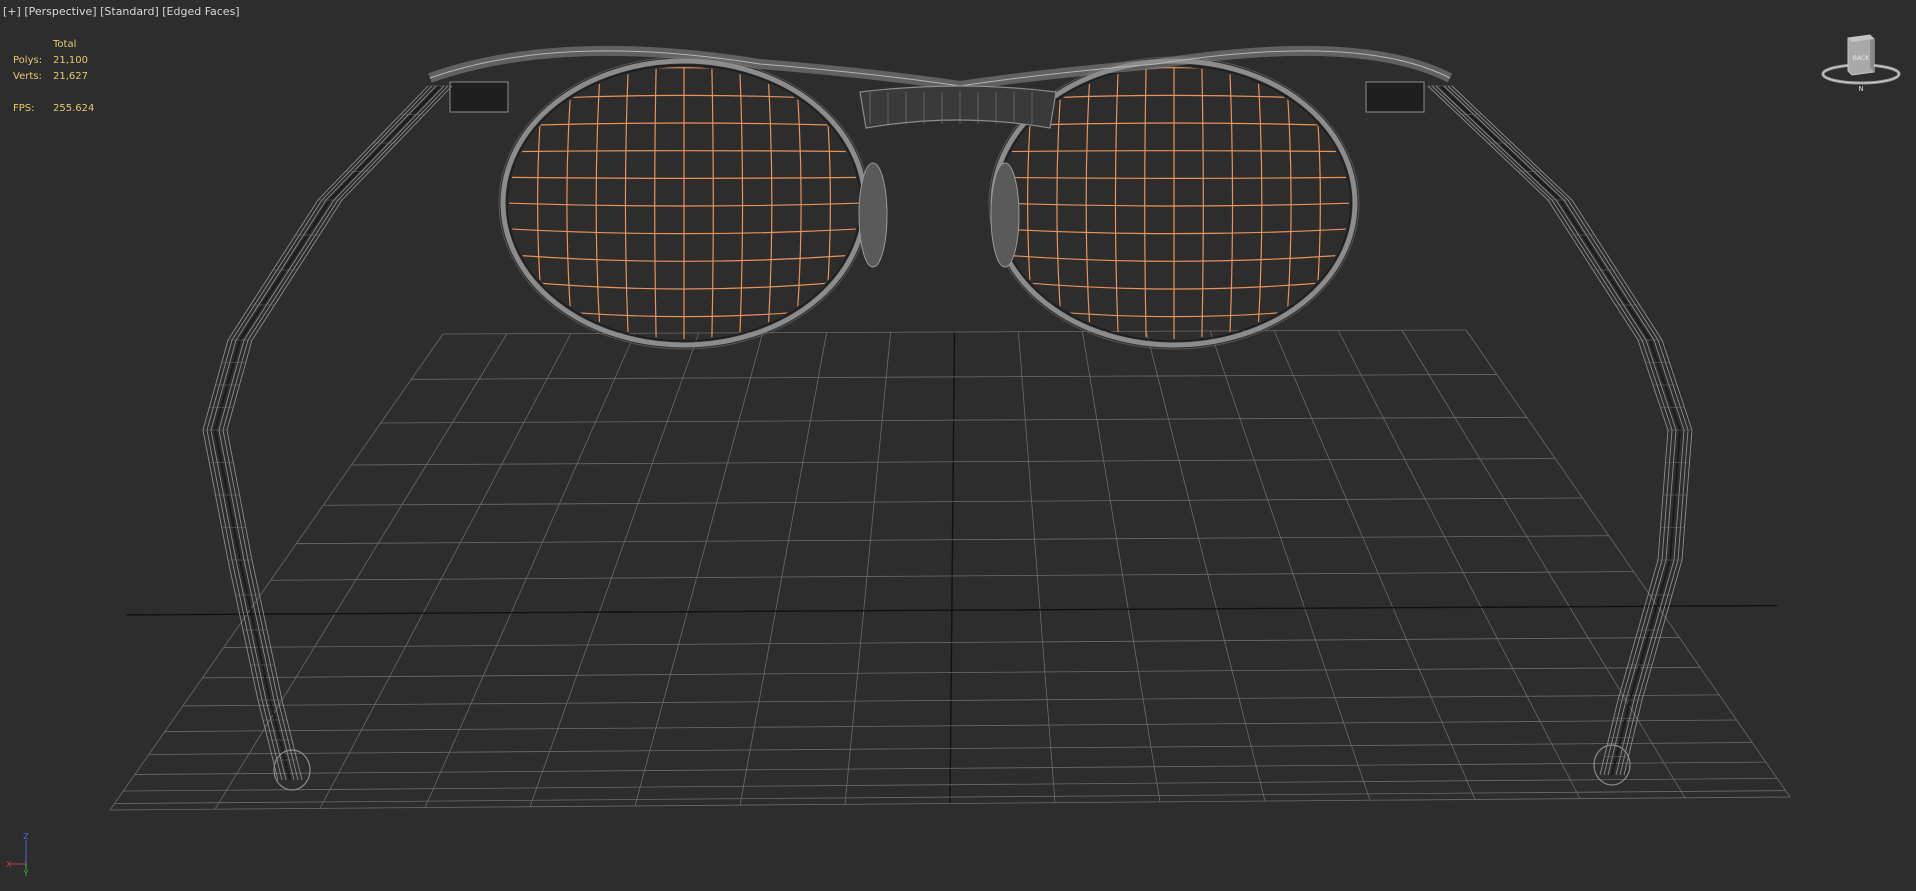  I want to click on polys-label: Polys:, so click(28, 60).